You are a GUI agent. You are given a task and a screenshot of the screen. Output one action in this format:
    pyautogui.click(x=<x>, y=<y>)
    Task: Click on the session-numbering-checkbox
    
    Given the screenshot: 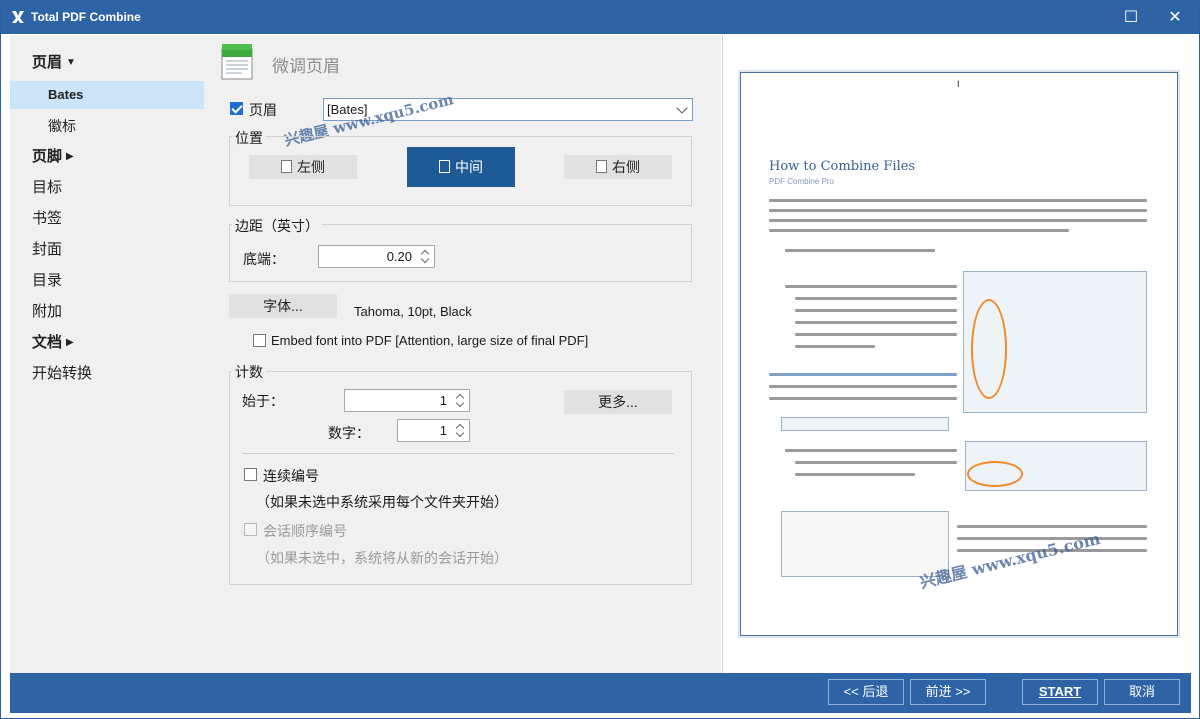 What is the action you would take?
    pyautogui.click(x=250, y=529)
    